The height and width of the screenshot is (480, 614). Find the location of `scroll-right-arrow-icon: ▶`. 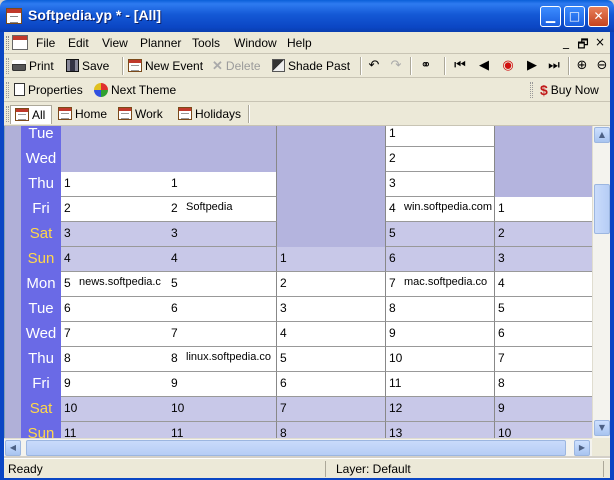

scroll-right-arrow-icon: ▶ is located at coordinates (582, 448).